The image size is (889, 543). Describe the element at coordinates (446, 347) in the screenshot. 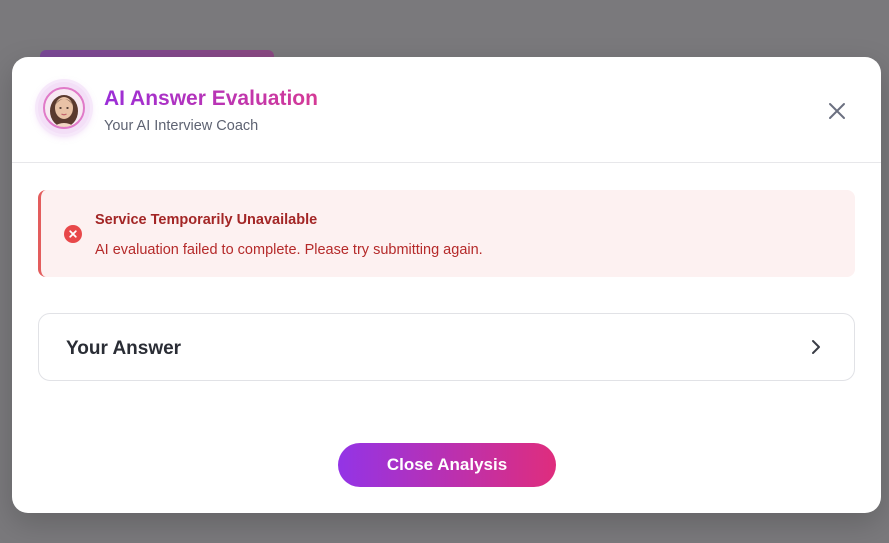

I see `your-answer-toggle: Your Answer` at that location.